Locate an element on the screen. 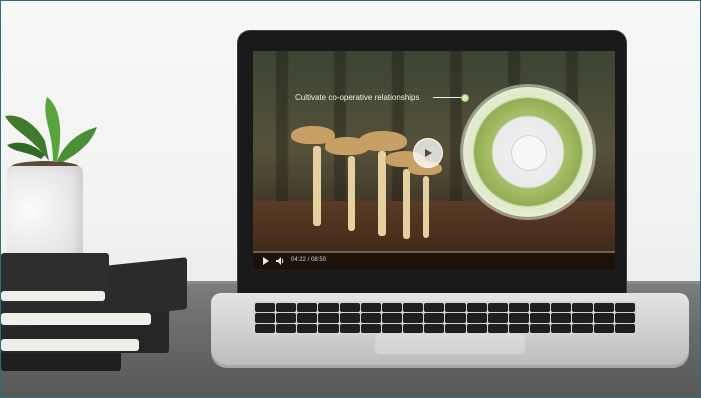 Image resolution: width=701 pixels, height=398 pixels. trackpad is located at coordinates (450, 344).